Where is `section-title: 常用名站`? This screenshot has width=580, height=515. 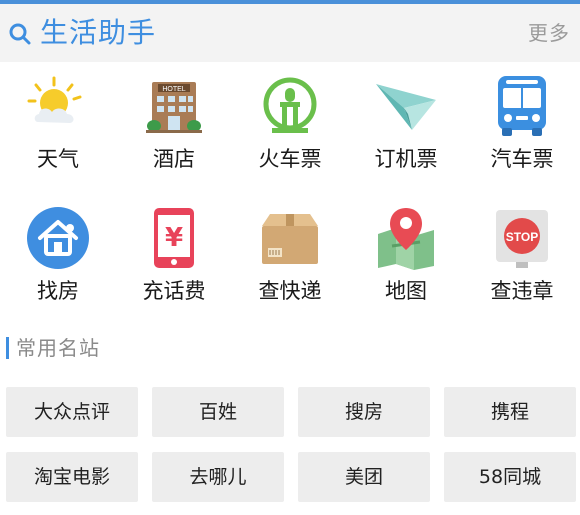 section-title: 常用名站 is located at coordinates (58, 348).